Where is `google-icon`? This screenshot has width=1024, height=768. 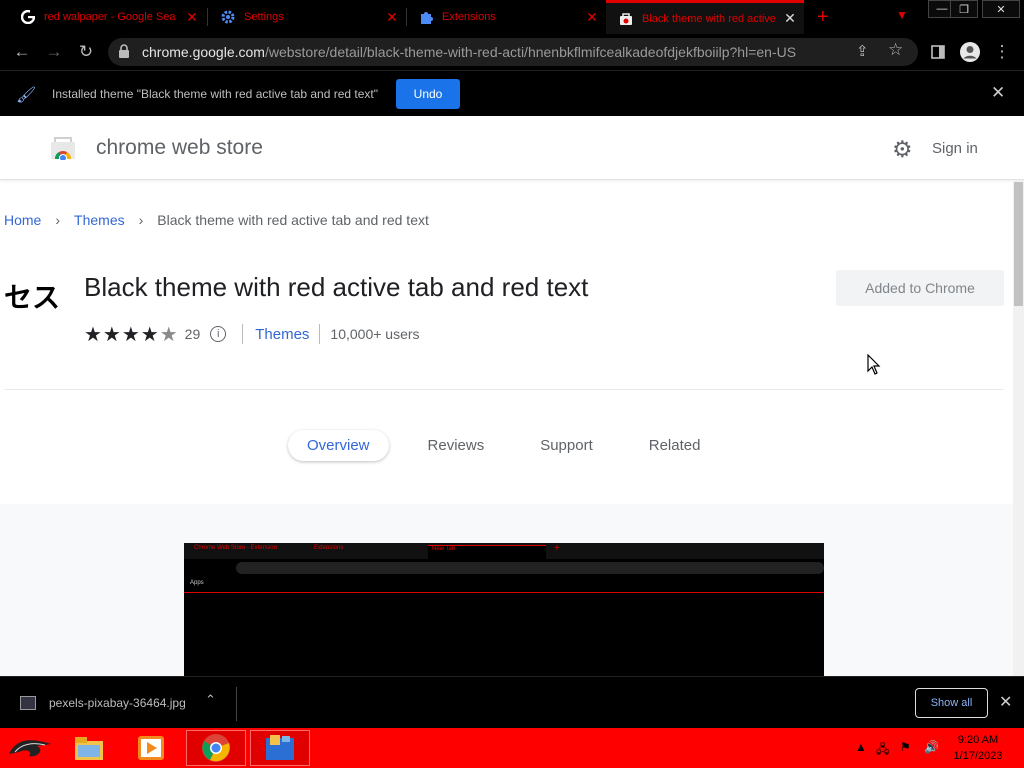 google-icon is located at coordinates (28, 17).